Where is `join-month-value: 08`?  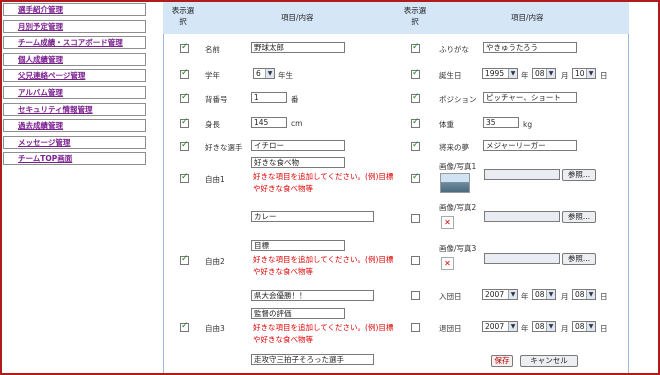
join-month-value: 08 is located at coordinates (540, 294).